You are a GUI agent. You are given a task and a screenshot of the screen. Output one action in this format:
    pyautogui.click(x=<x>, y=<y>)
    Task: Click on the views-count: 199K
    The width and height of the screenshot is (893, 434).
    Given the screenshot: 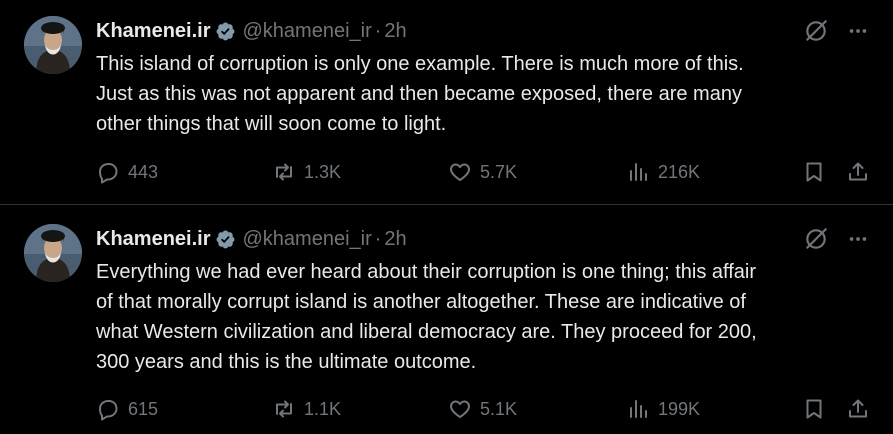 What is the action you would take?
    pyautogui.click(x=679, y=408)
    